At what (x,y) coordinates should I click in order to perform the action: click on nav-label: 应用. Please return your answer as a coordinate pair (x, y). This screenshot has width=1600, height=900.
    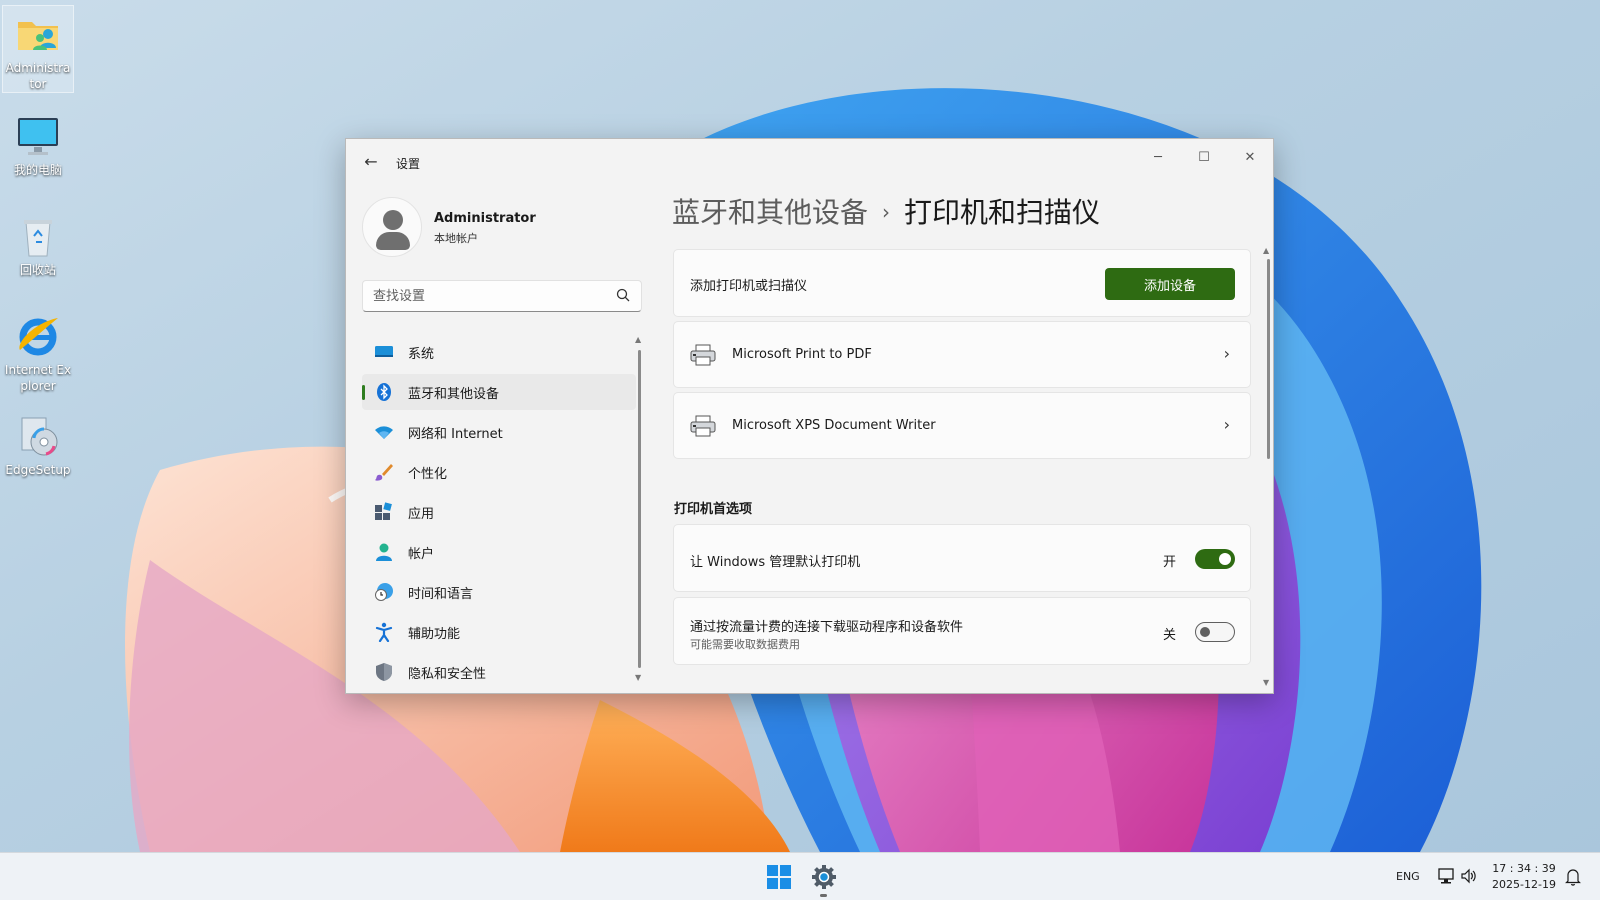
    Looking at the image, I should click on (421, 514).